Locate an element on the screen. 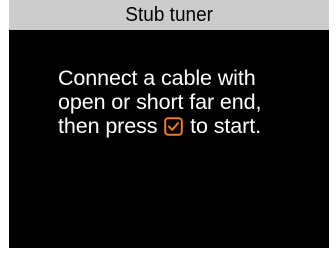 Image resolution: width=336 pixels, height=257 pixels. screen-title: Stub tuner is located at coordinates (169, 15).